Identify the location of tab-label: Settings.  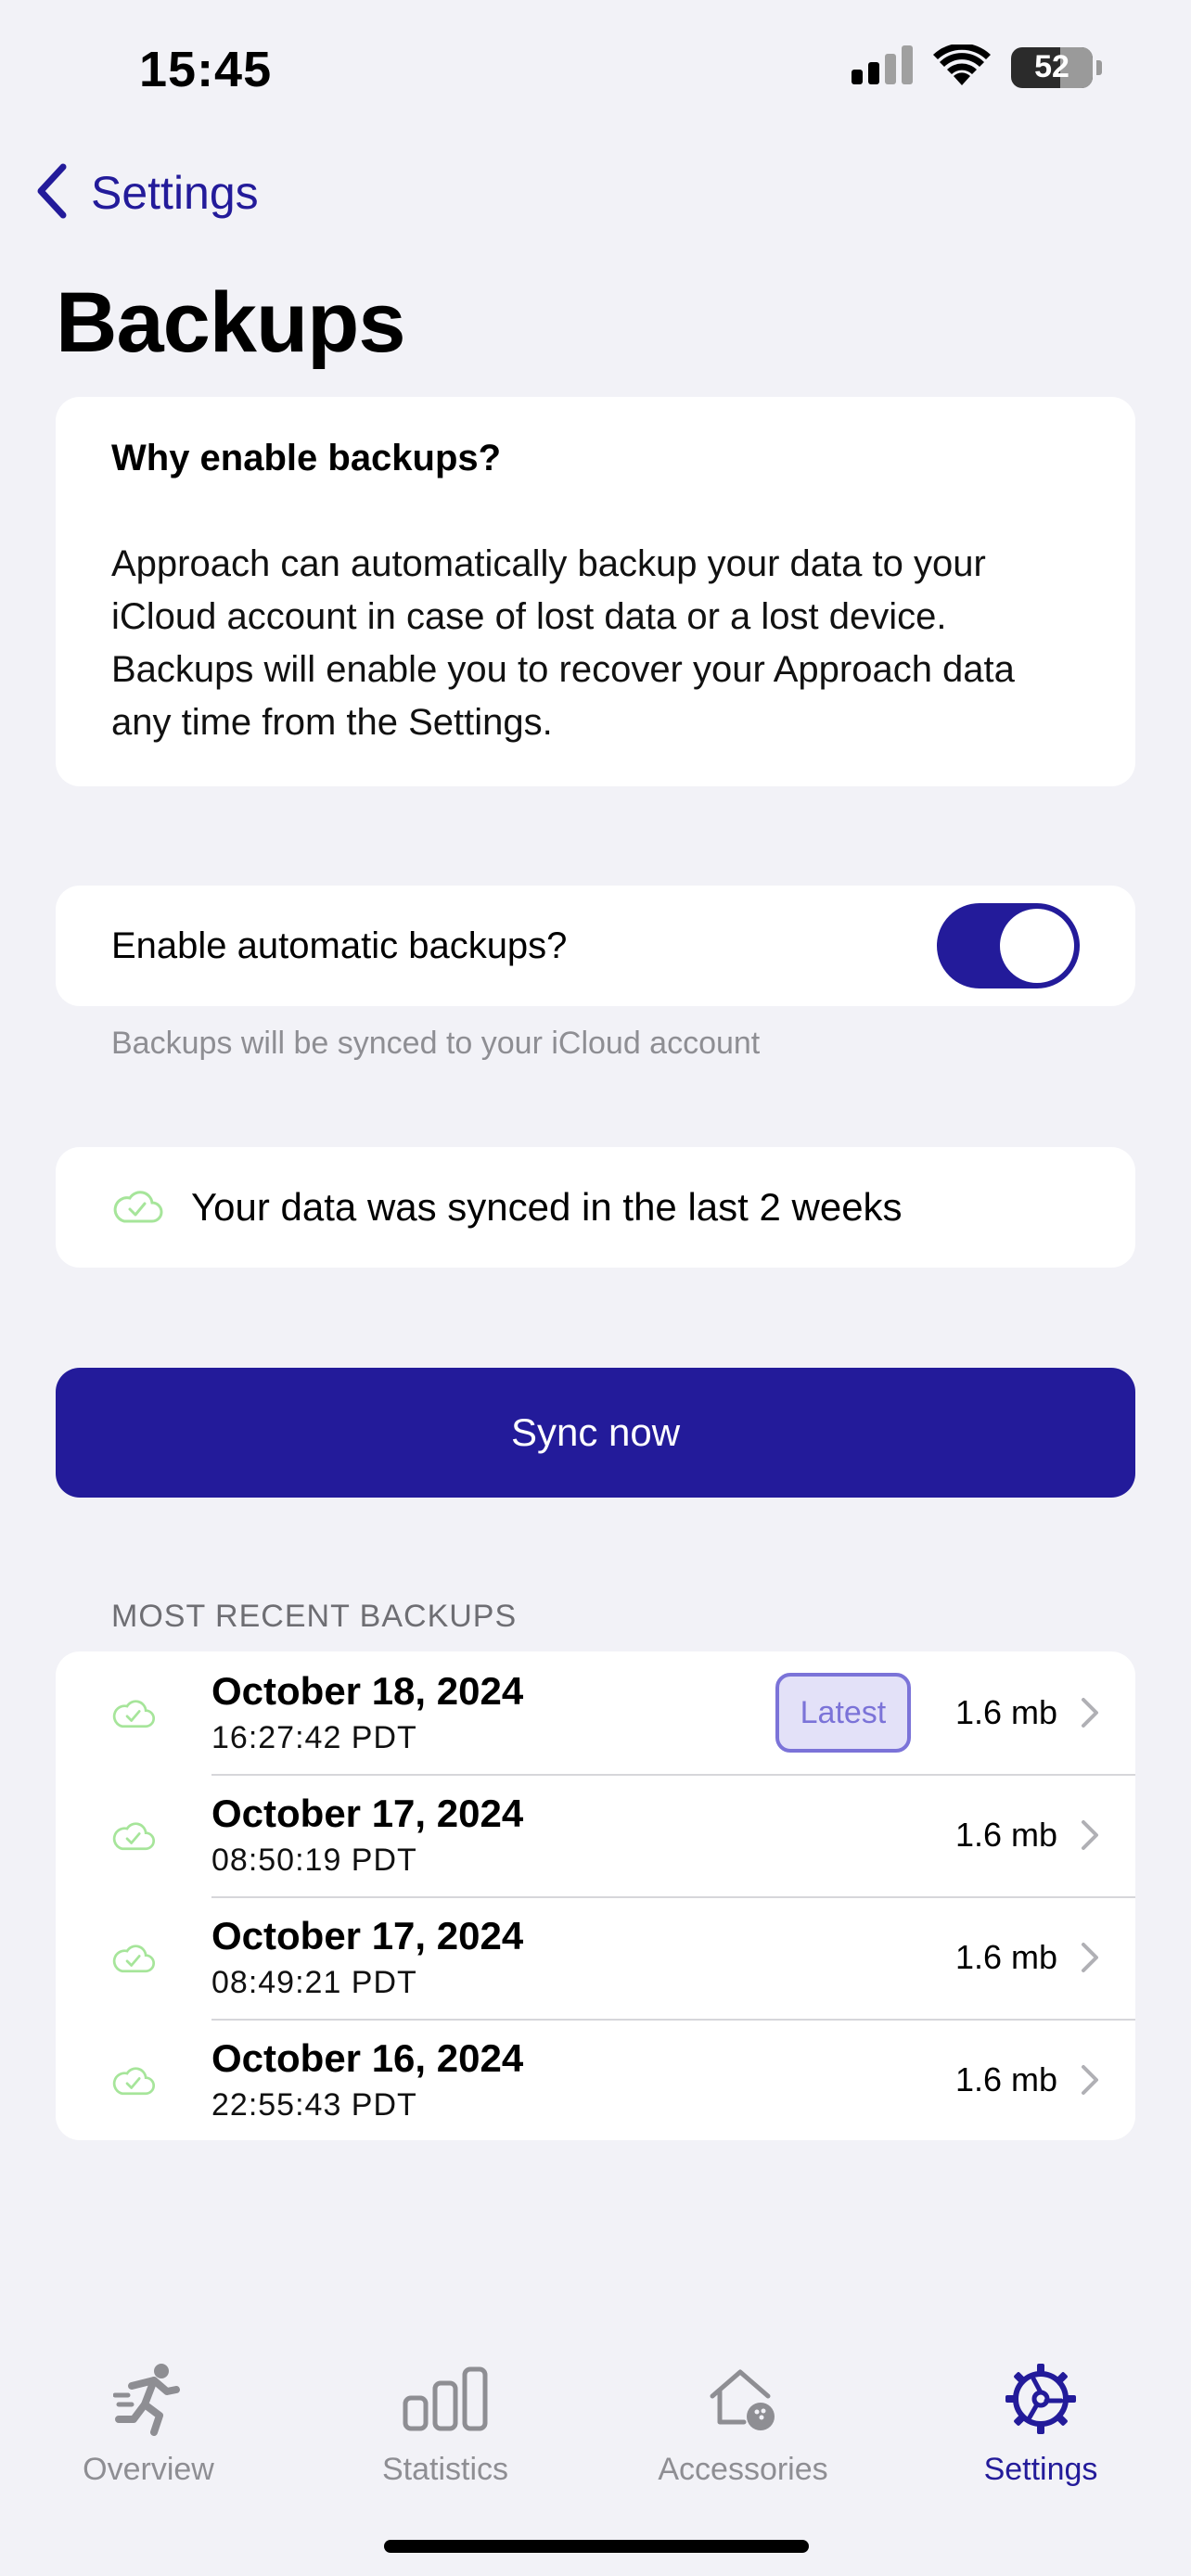
(1040, 2469).